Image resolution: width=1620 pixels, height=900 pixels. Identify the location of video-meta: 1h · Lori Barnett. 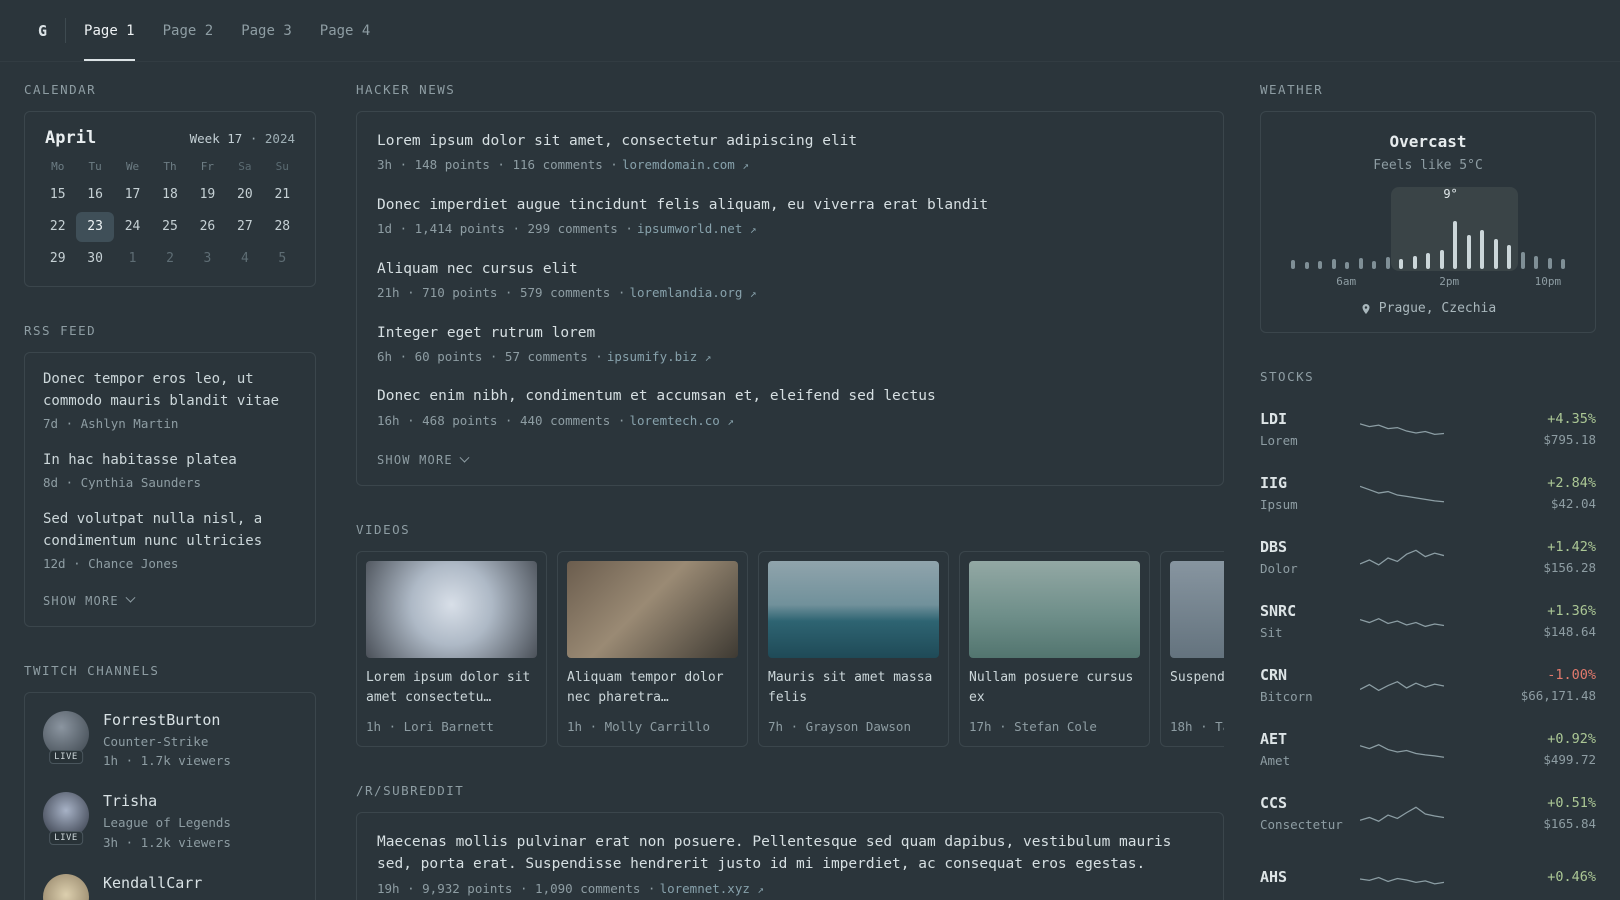
(430, 727).